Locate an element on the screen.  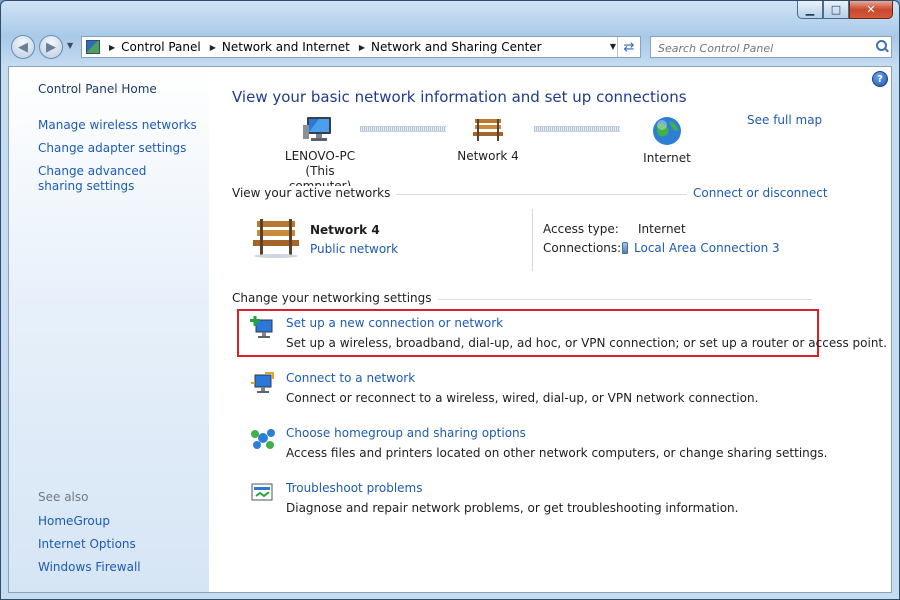
minimize-button: ▁ is located at coordinates (810, 10).